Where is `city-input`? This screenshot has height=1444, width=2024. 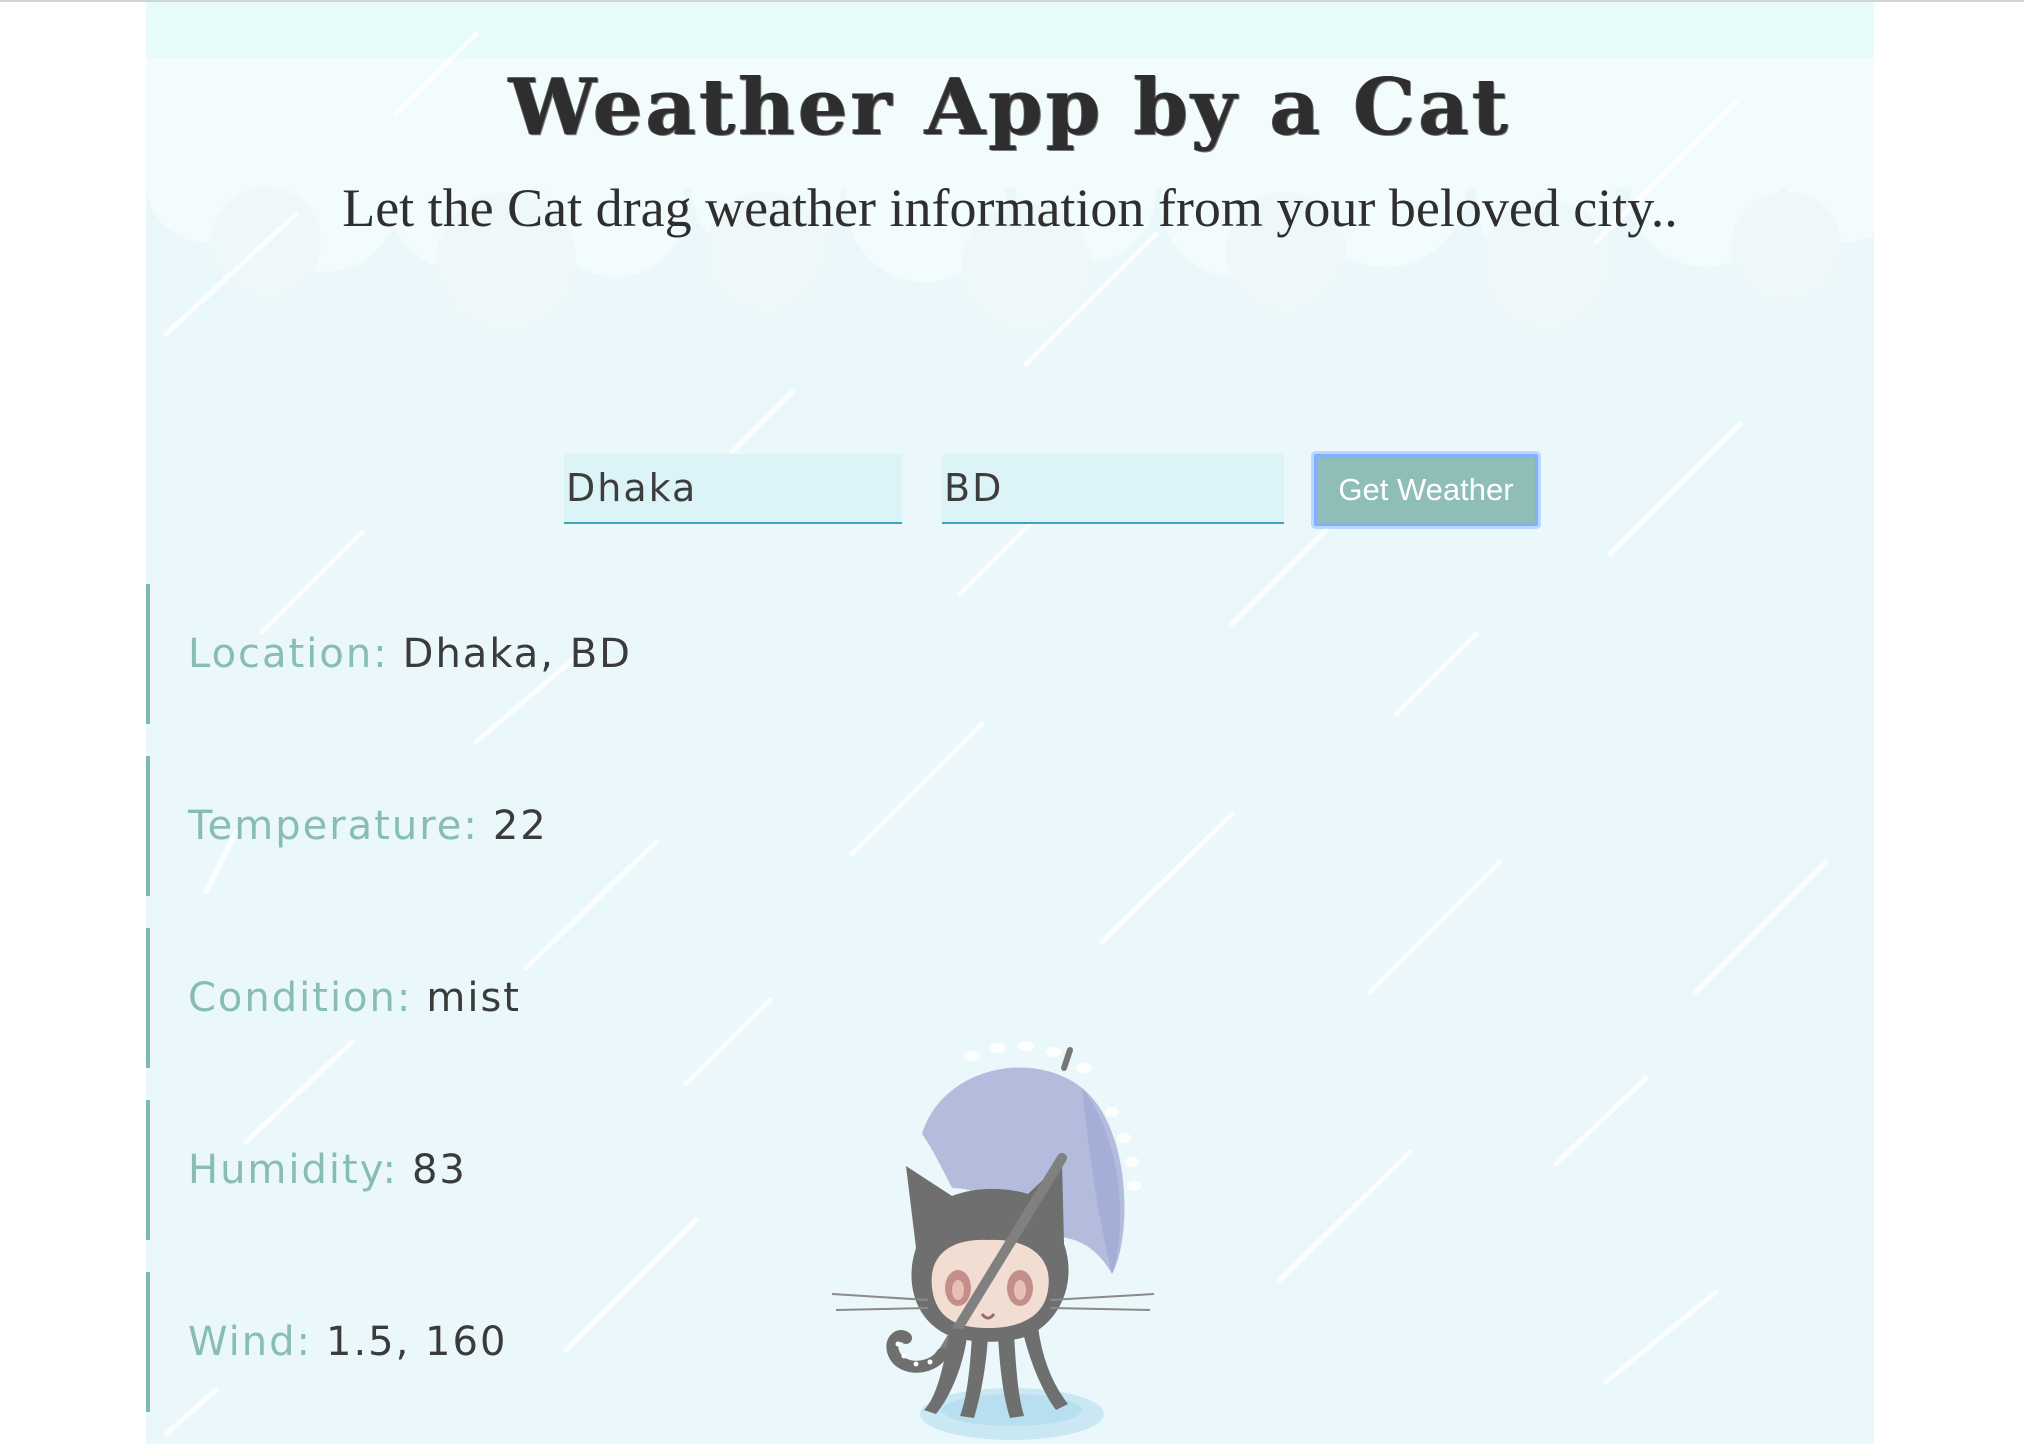
city-input is located at coordinates (733, 489).